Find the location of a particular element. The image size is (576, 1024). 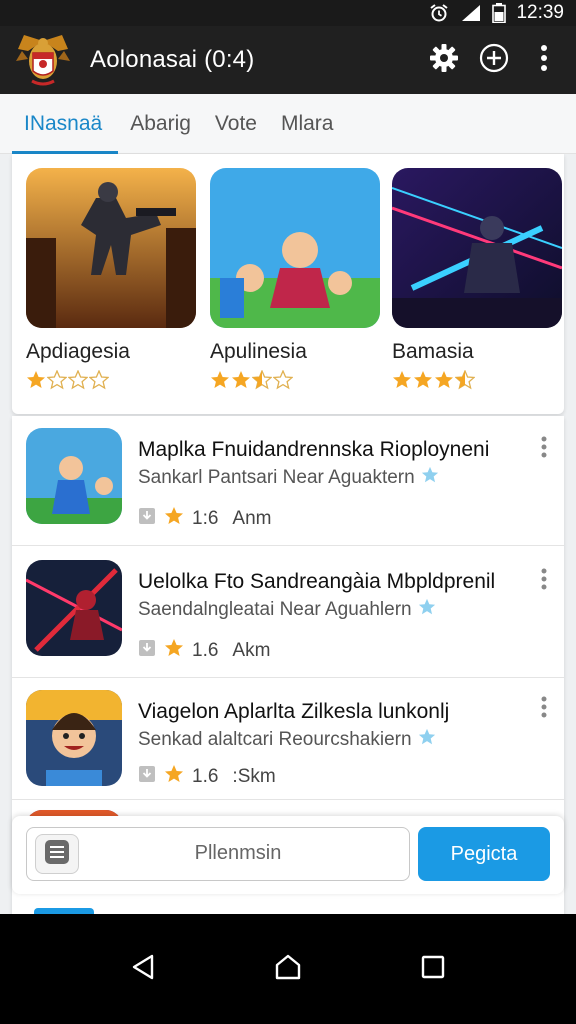

back-button is located at coordinates (143, 969).